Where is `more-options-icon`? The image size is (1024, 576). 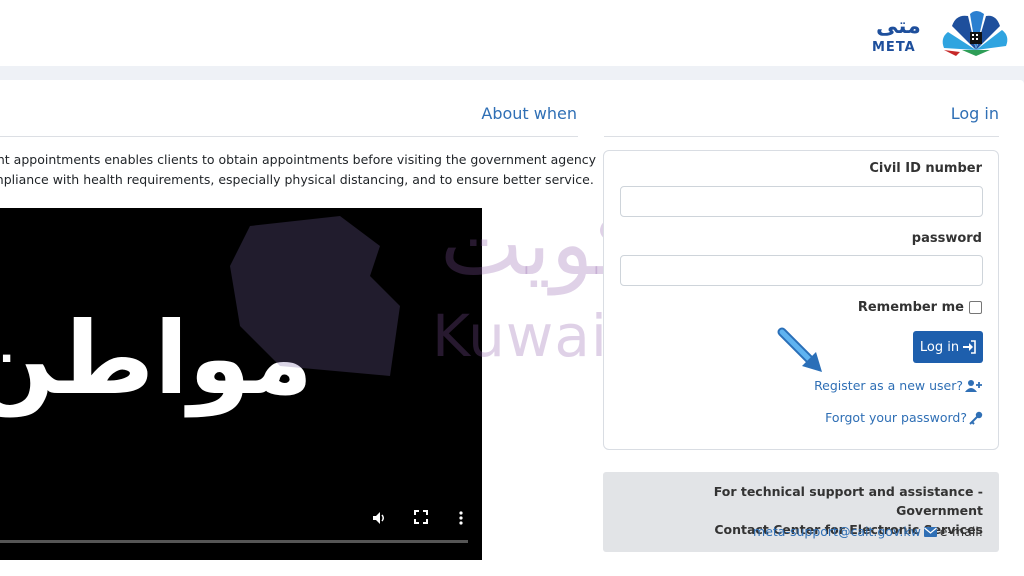 more-options-icon is located at coordinates (461, 519).